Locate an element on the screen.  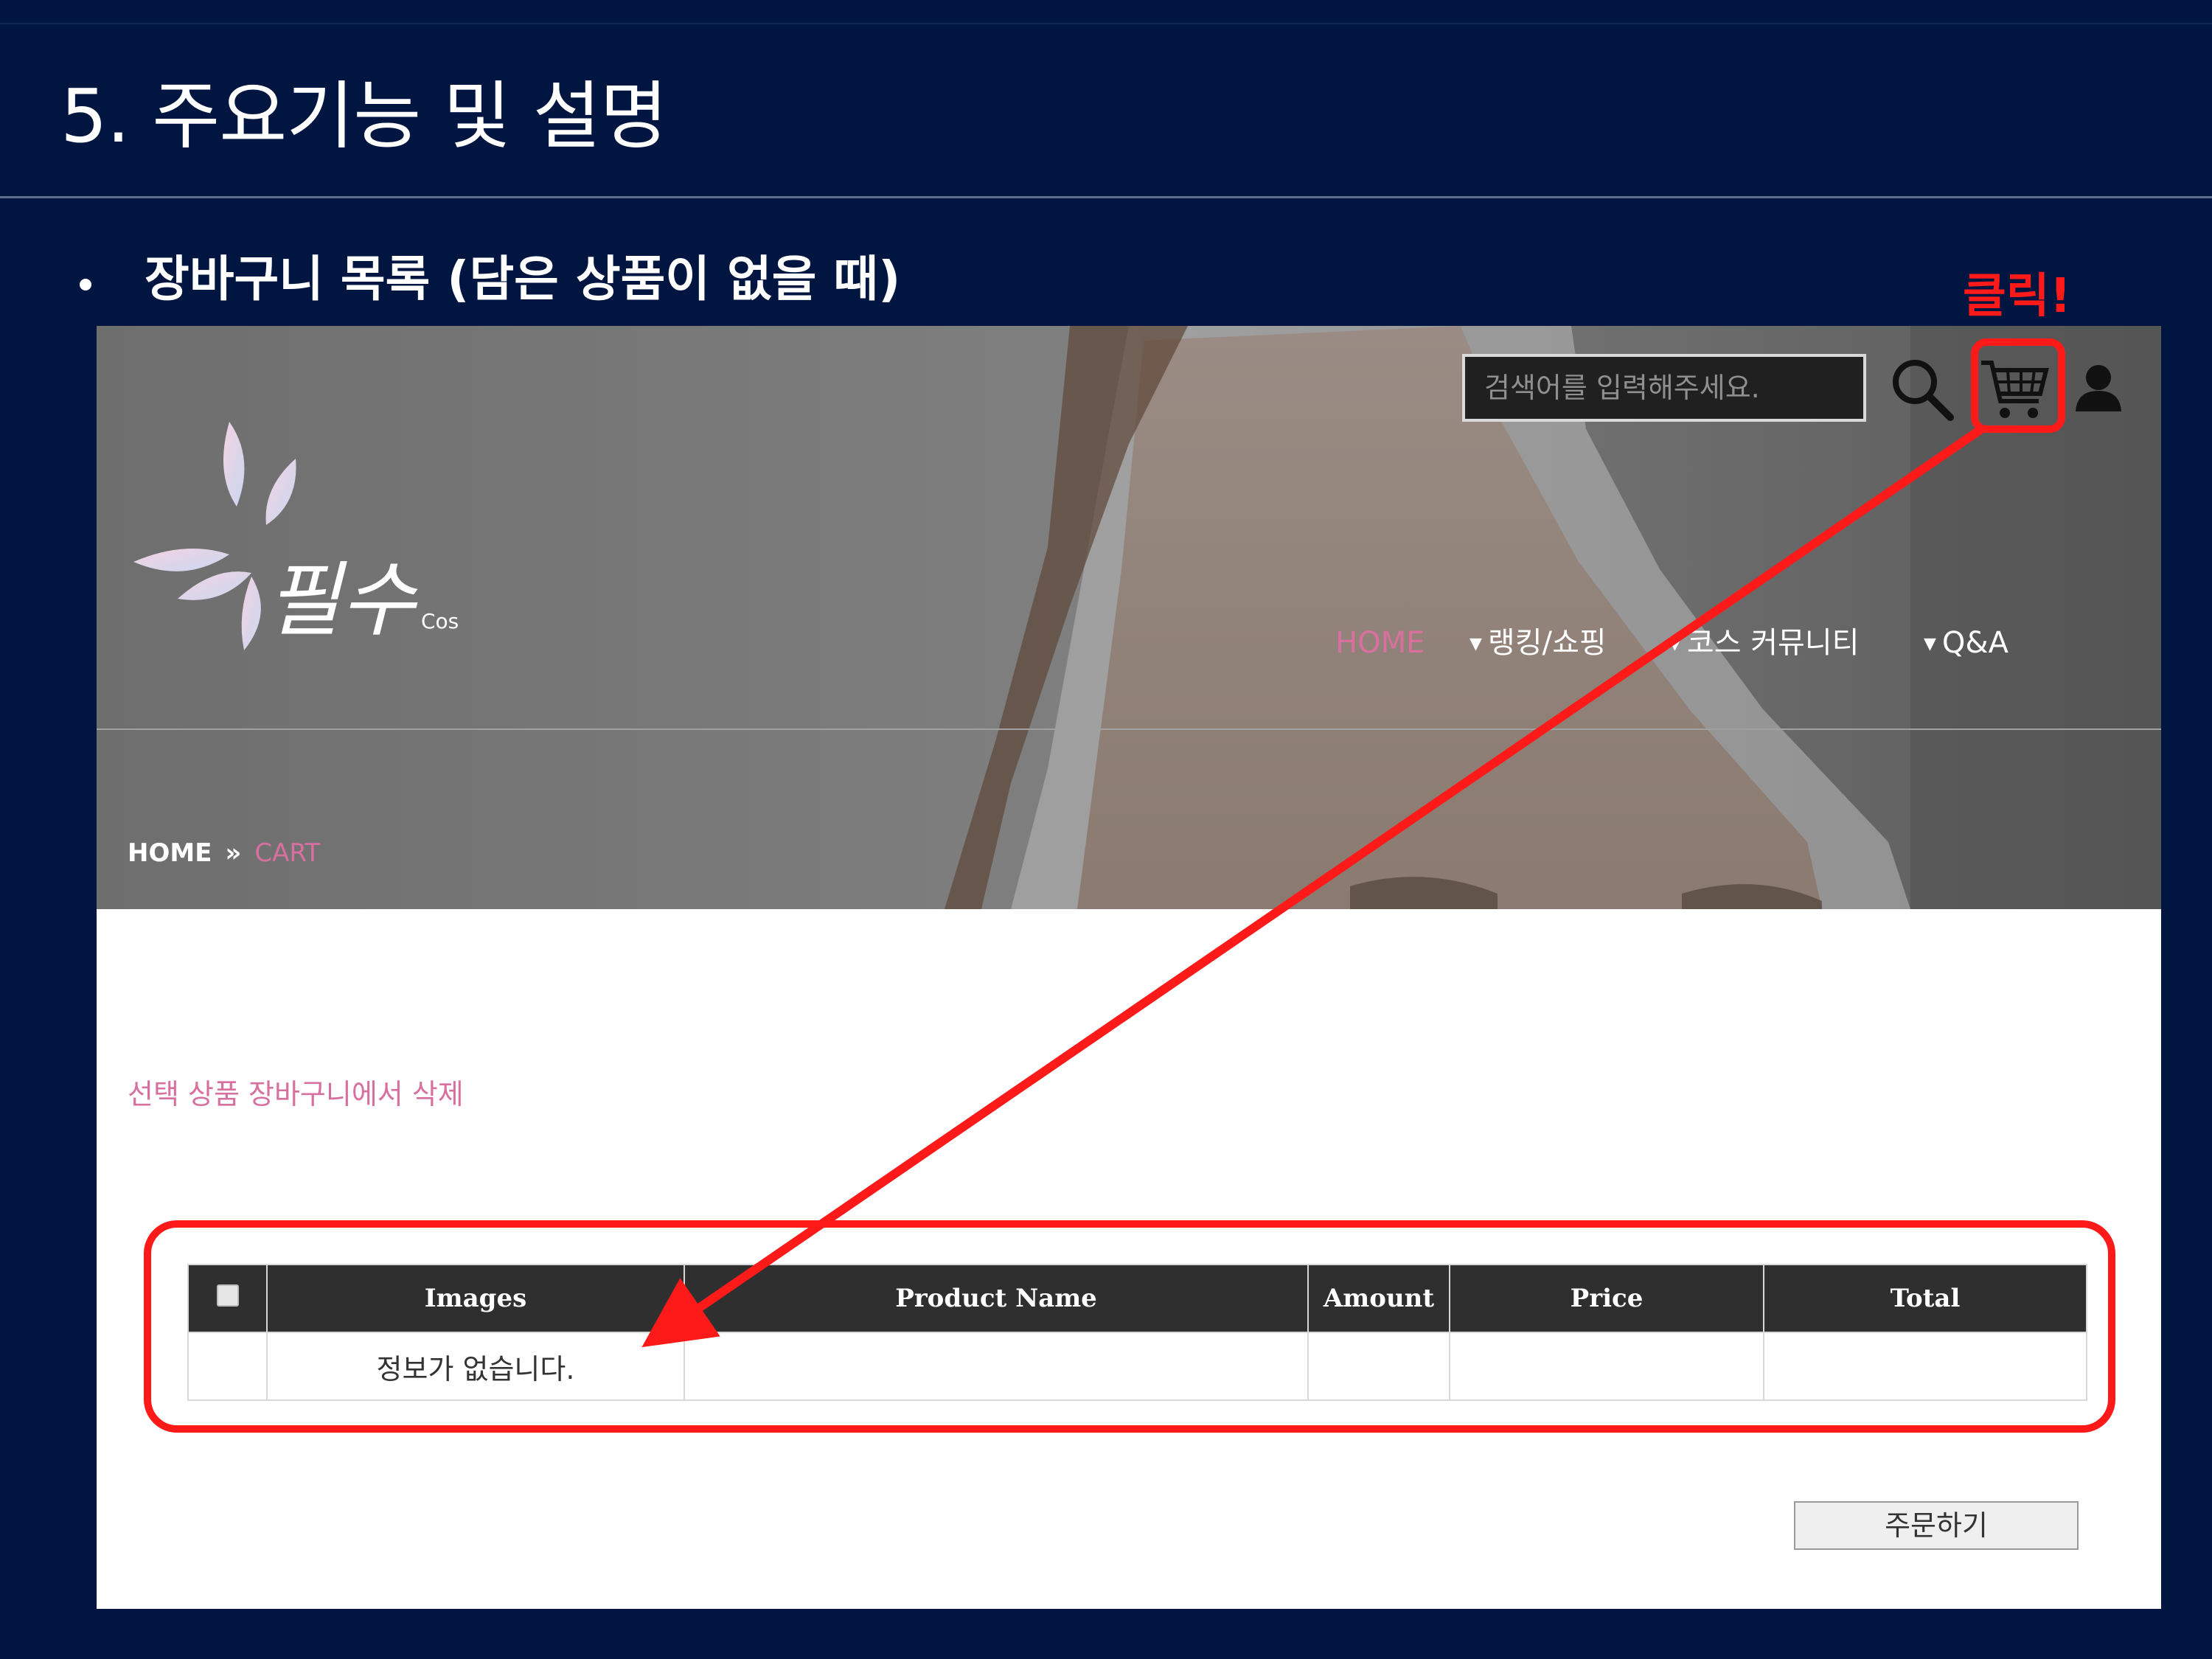
column-header-price: Price is located at coordinates (1606, 1298).